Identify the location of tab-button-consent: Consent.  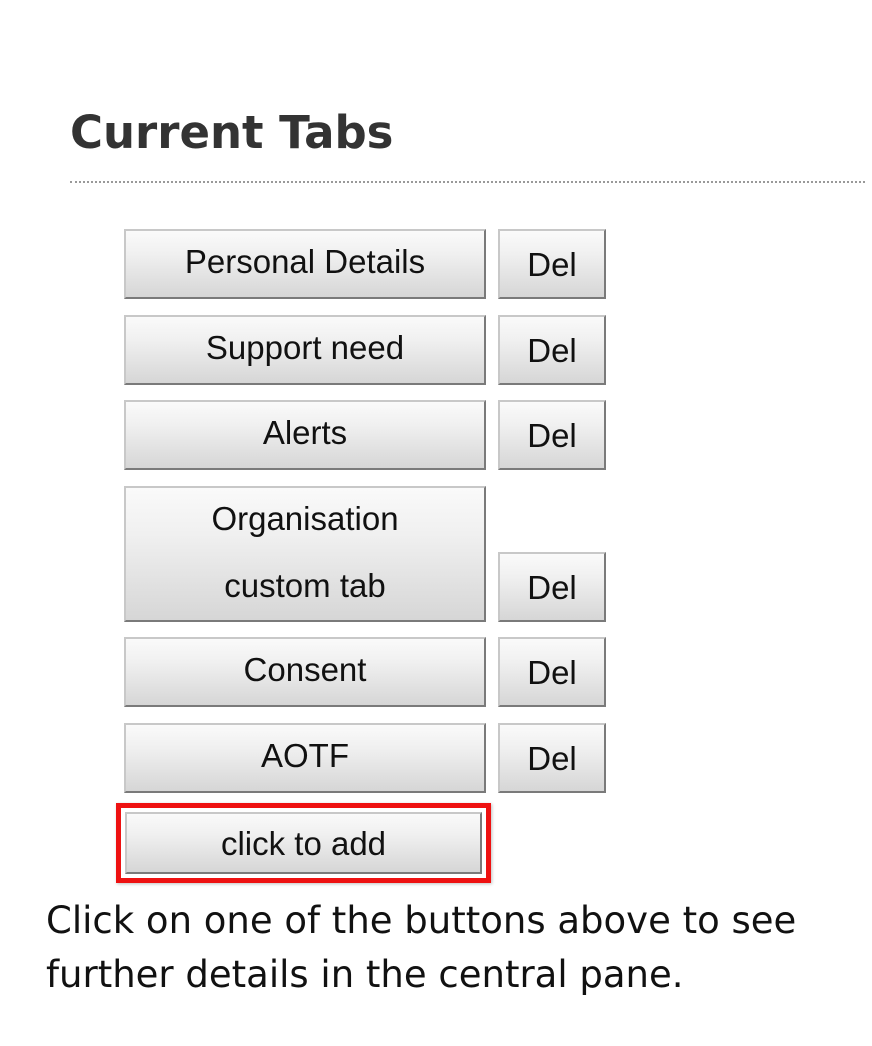
(305, 672).